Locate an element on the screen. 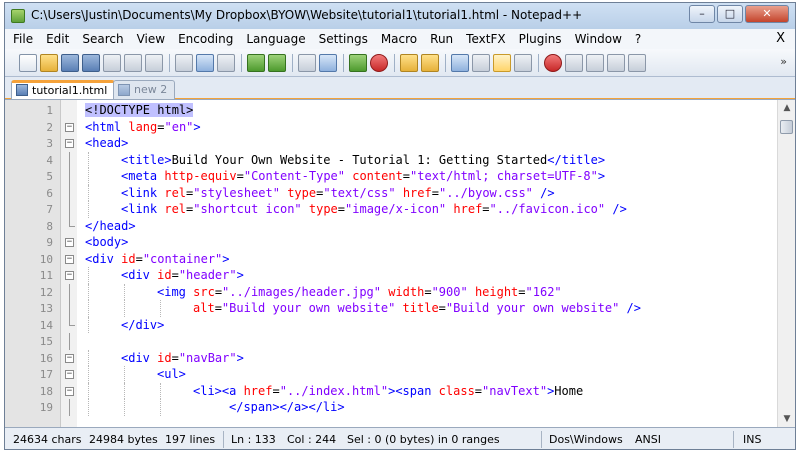  menu-plugins: Plugins is located at coordinates (540, 39).